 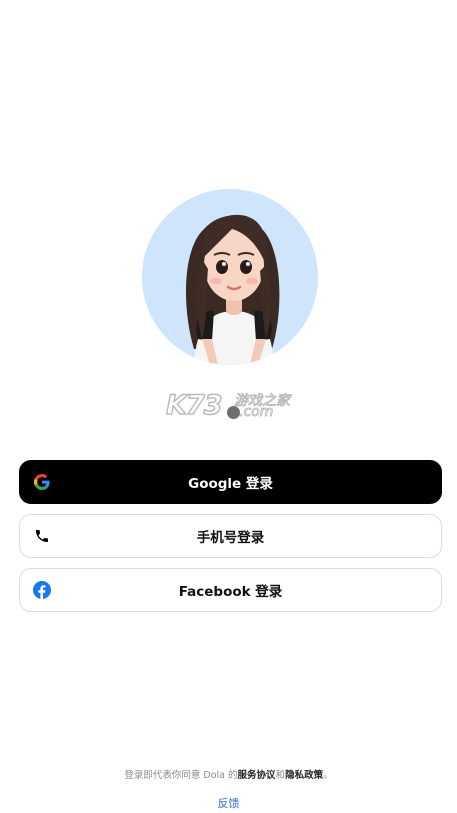 I want to click on feedback-link: 反馈, so click(x=228, y=803).